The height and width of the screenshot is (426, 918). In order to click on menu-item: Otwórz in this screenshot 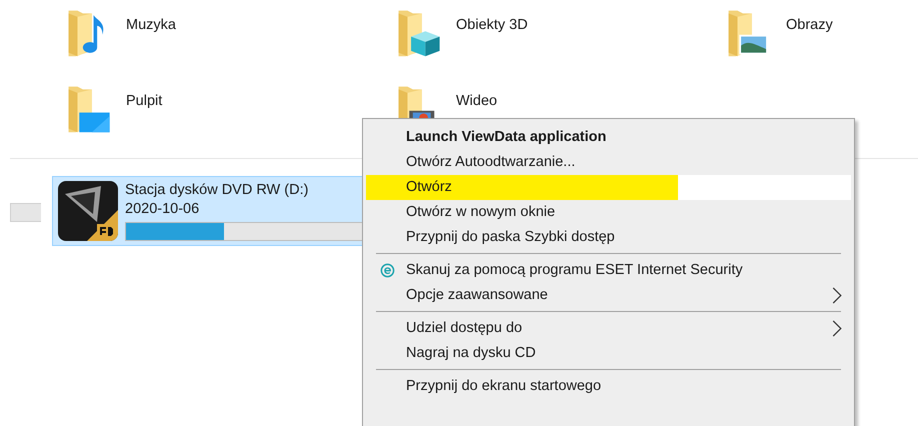, I will do `click(608, 187)`.